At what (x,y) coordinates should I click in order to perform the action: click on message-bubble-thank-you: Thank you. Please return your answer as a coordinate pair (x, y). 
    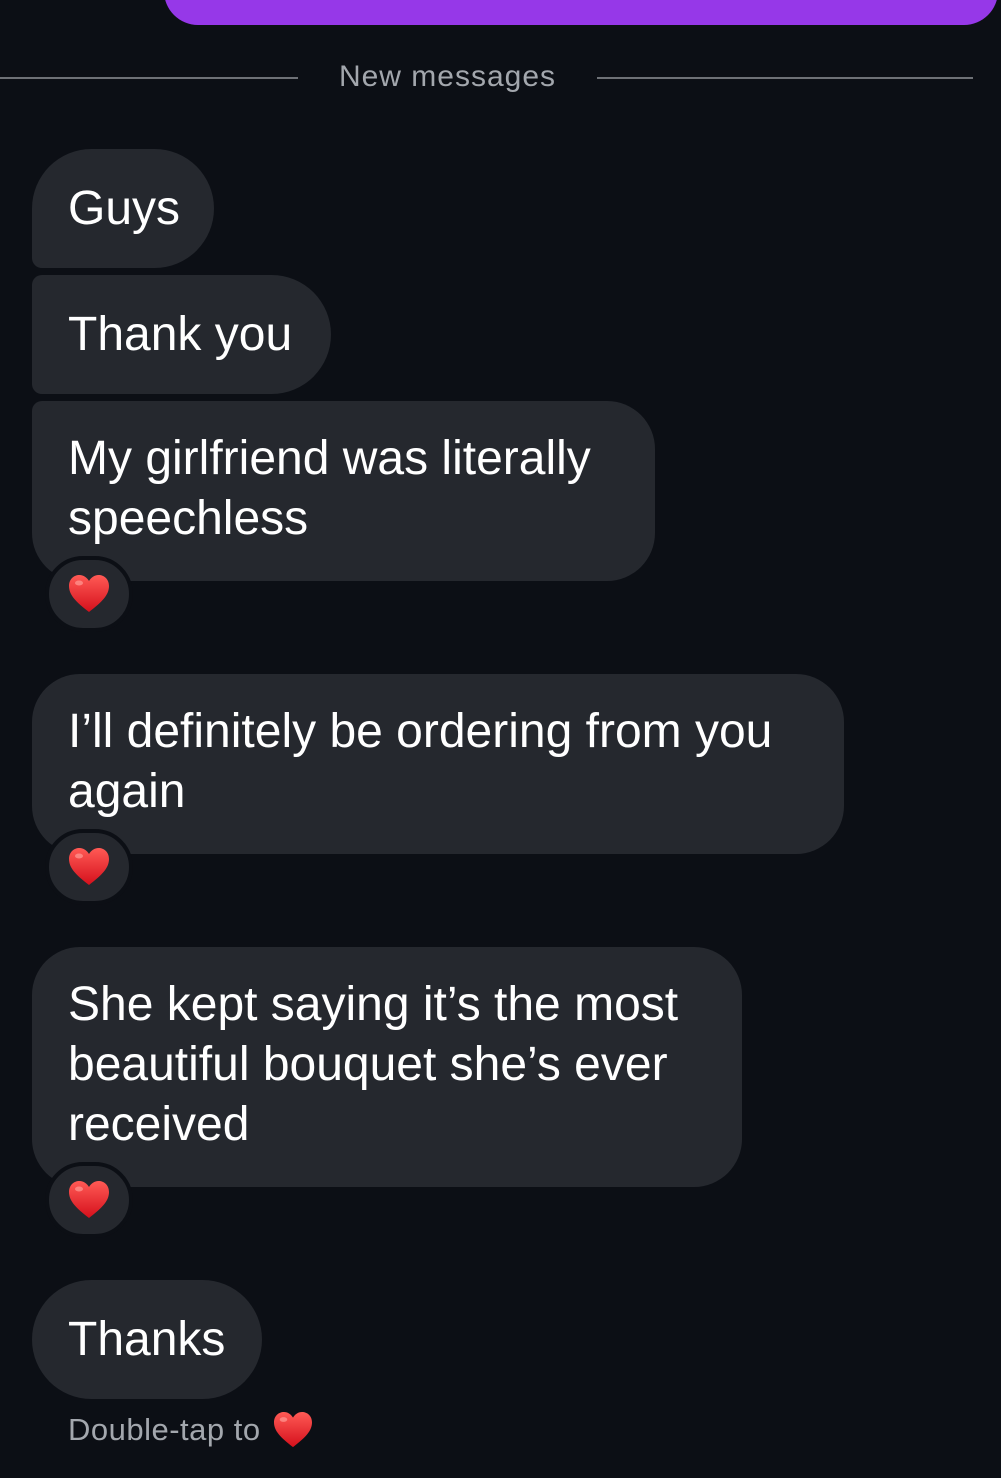
    Looking at the image, I should click on (181, 334).